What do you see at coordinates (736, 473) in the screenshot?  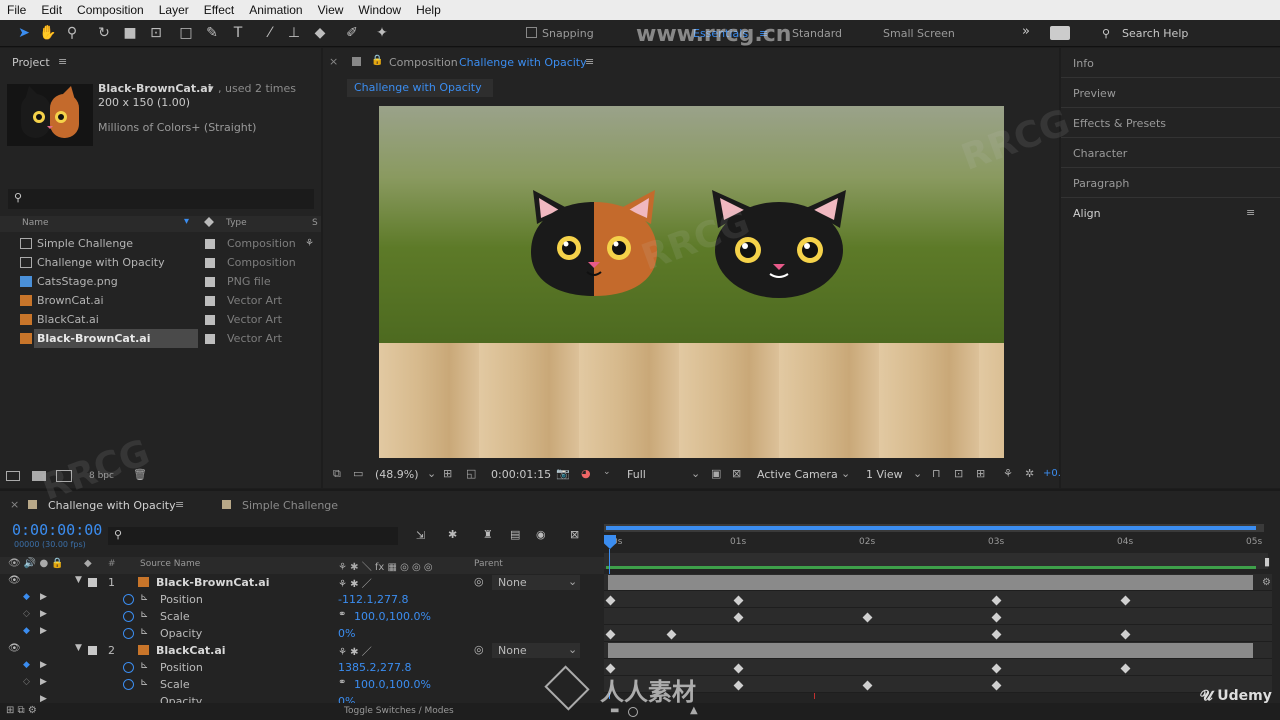 I see `transparency-grid-icon: ⊠` at bounding box center [736, 473].